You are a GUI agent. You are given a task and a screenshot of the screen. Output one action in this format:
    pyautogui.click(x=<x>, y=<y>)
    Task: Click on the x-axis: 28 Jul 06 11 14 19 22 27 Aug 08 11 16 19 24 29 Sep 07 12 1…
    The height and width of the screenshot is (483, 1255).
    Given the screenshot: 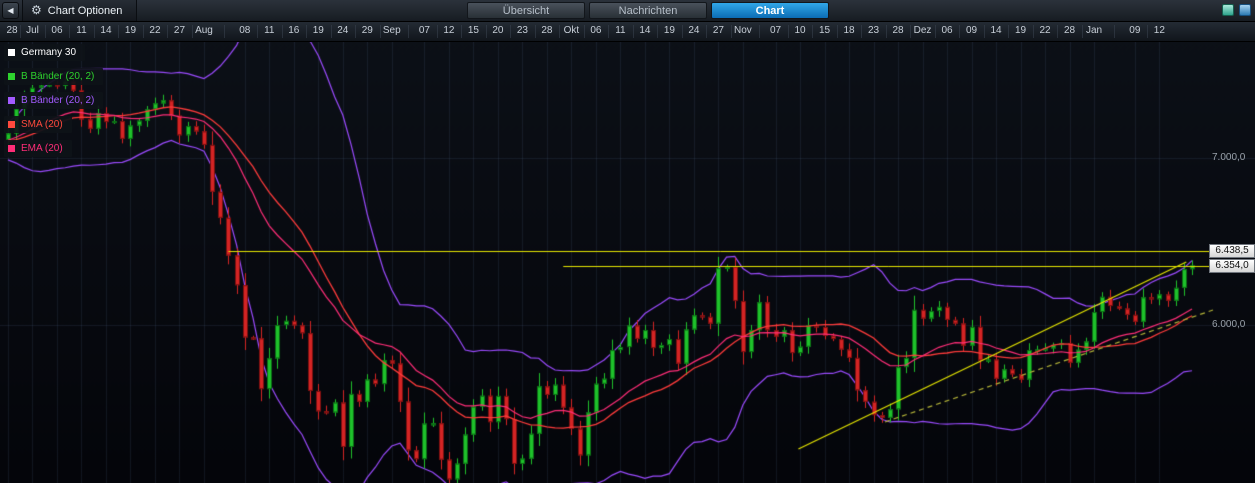 What is the action you would take?
    pyautogui.click(x=627, y=32)
    